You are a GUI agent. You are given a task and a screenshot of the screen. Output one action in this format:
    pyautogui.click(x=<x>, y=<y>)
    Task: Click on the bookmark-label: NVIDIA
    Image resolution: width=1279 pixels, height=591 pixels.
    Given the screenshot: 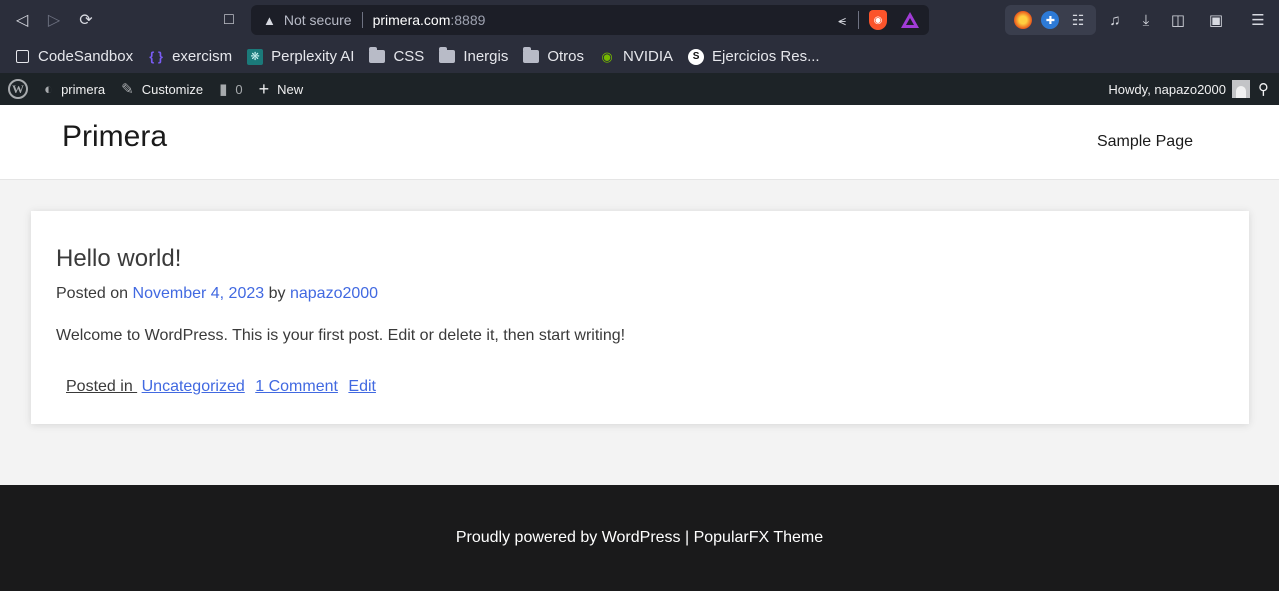 What is the action you would take?
    pyautogui.click(x=648, y=56)
    